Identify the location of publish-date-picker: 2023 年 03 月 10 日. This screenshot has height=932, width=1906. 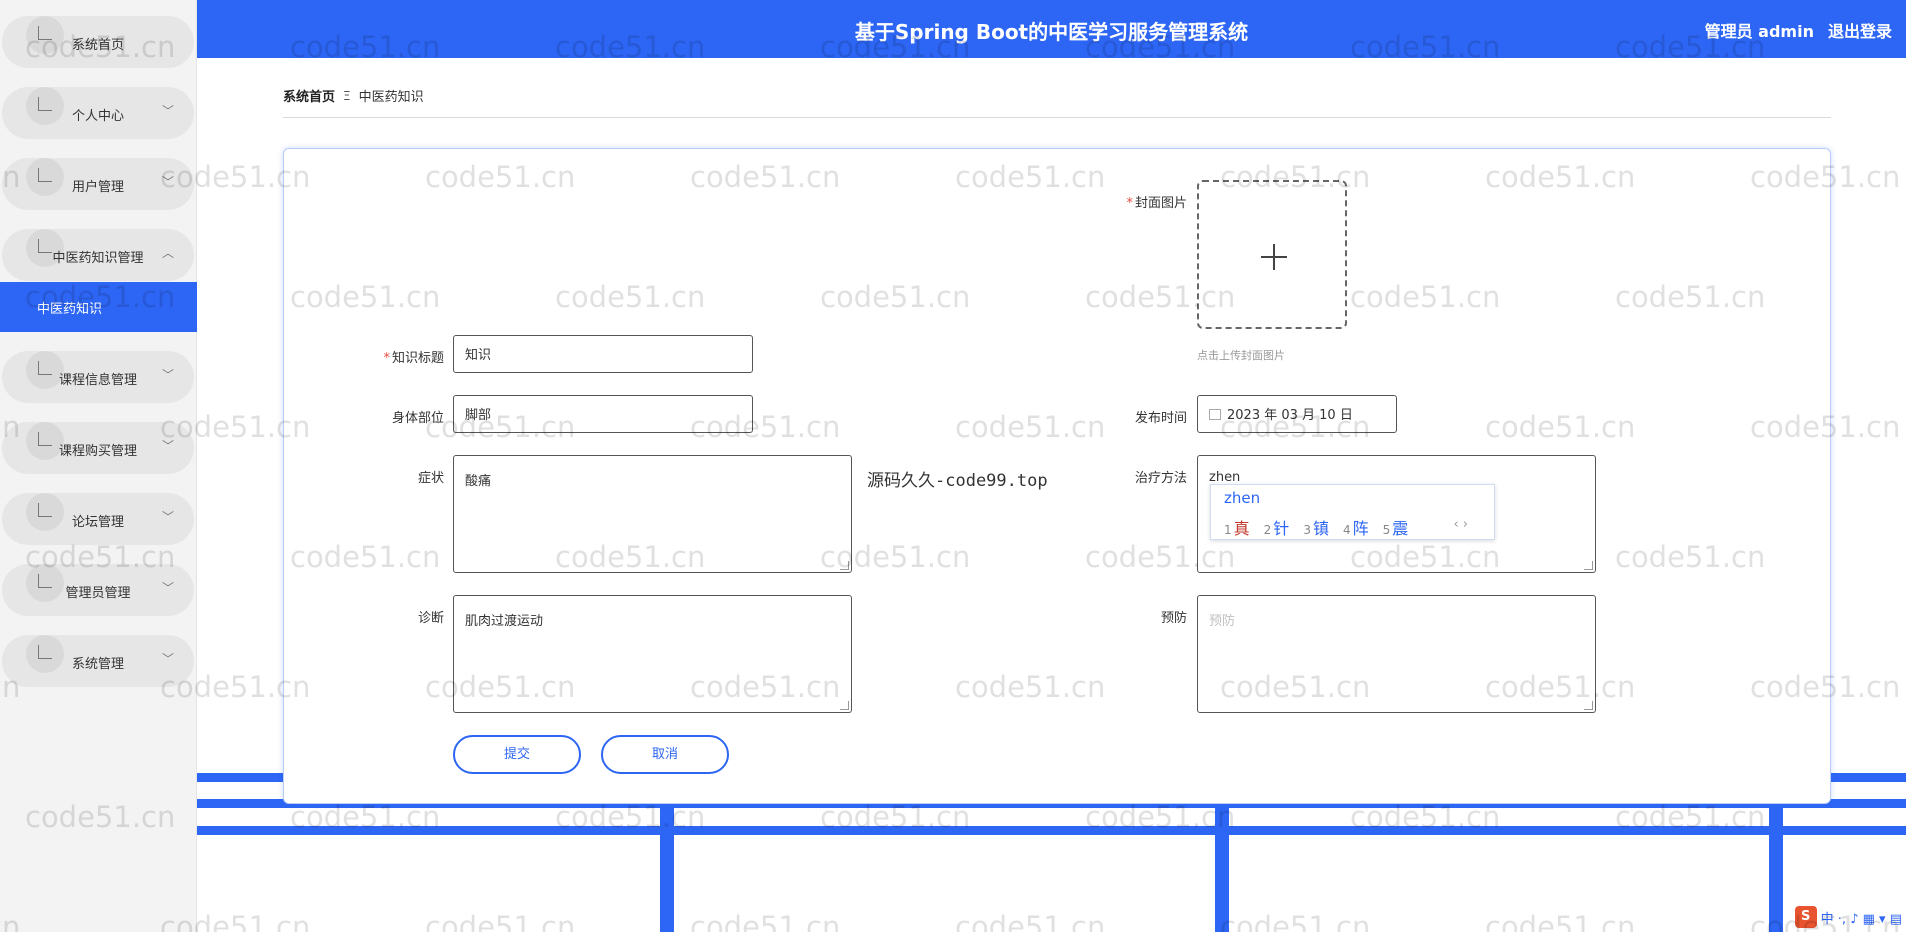
(1297, 414).